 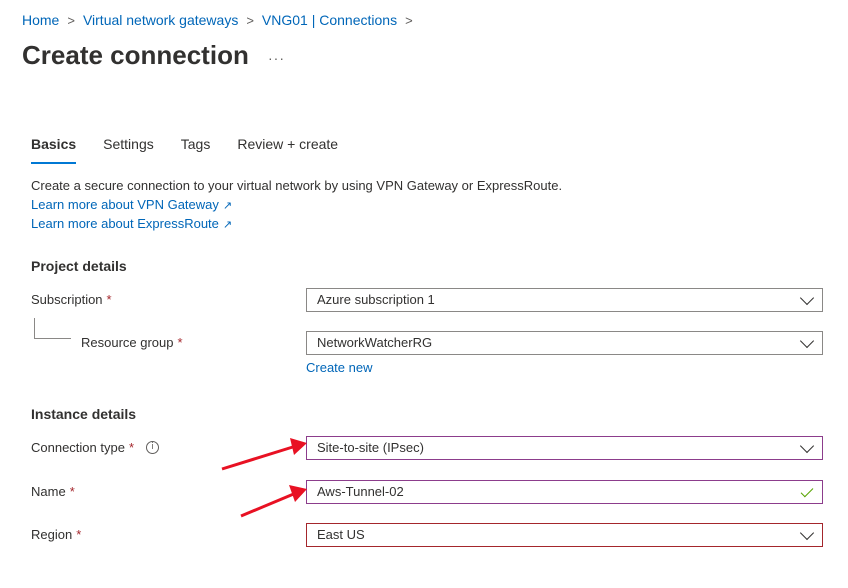 What do you see at coordinates (127, 342) in the screenshot?
I see `resource-group-label-text: Resource group` at bounding box center [127, 342].